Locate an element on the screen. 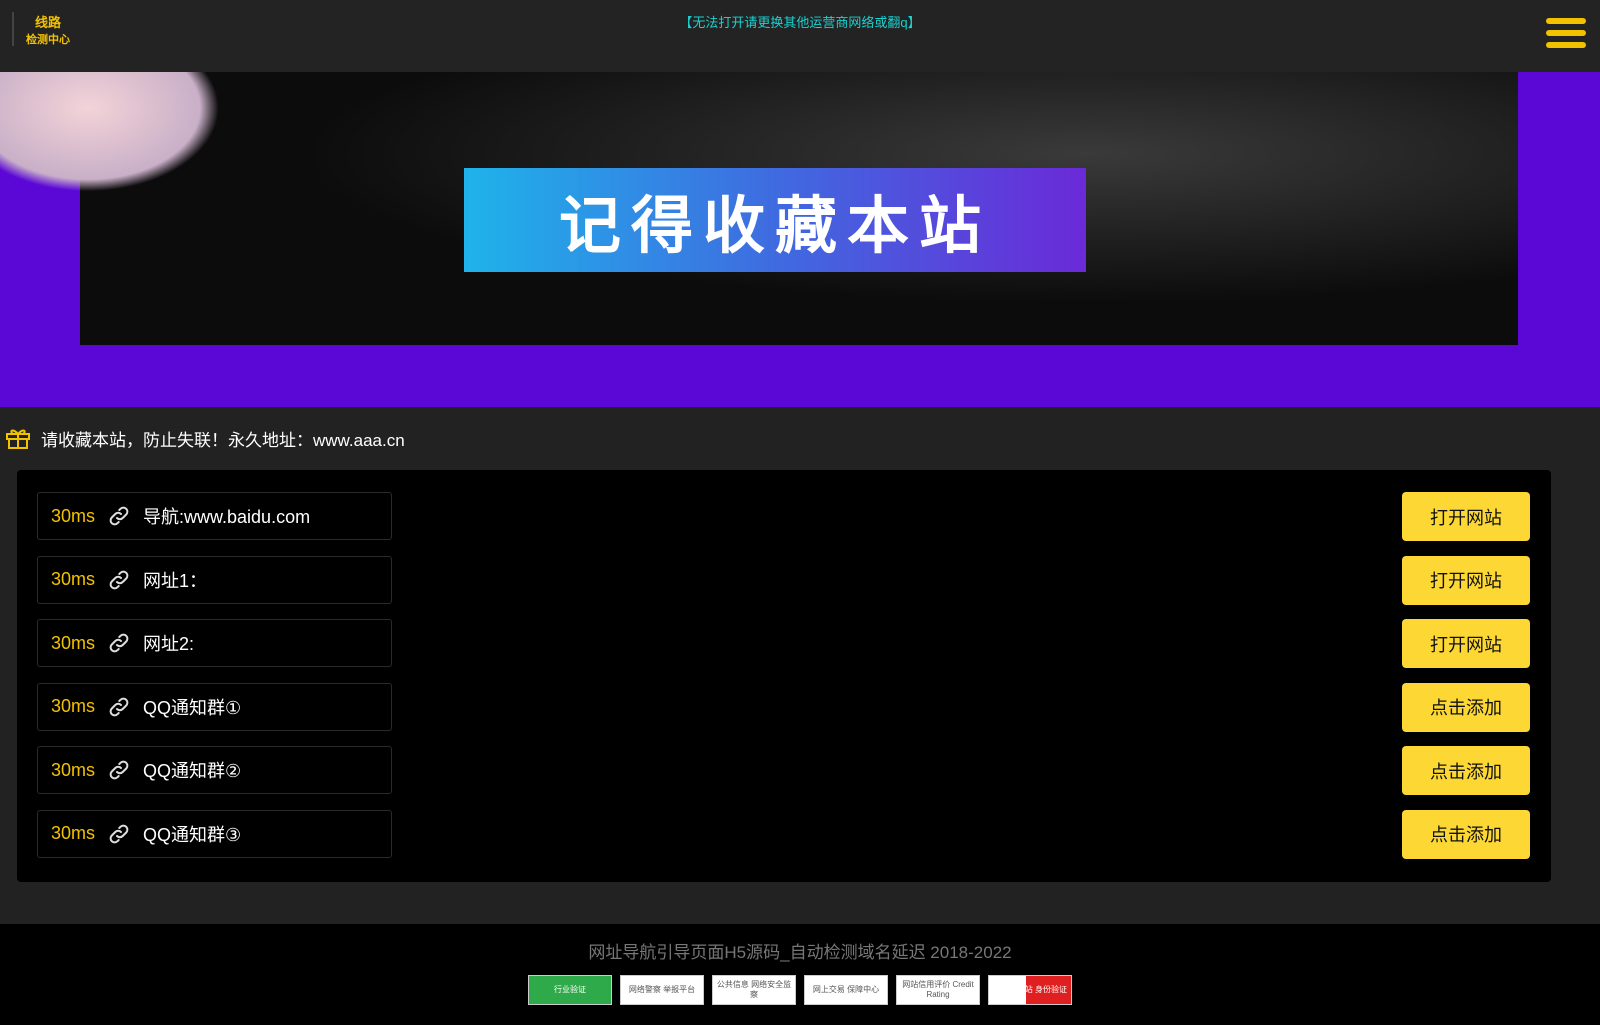 The image size is (1600, 1025). badge-credit: 网站信用评价 Credit Rating is located at coordinates (938, 990).